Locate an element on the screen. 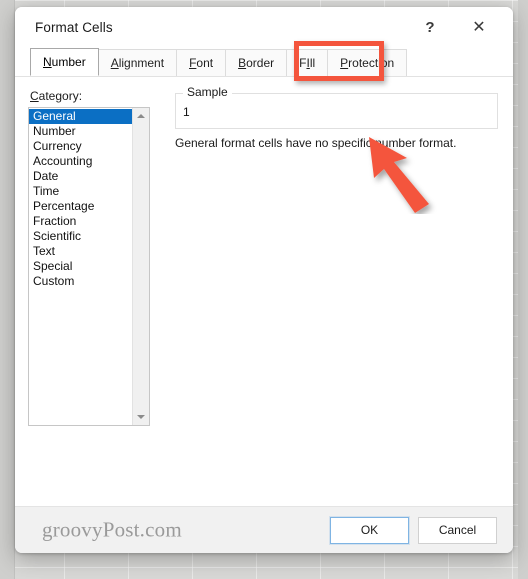 The width and height of the screenshot is (528, 579). tab-alignment: Alignment is located at coordinates (137, 62).